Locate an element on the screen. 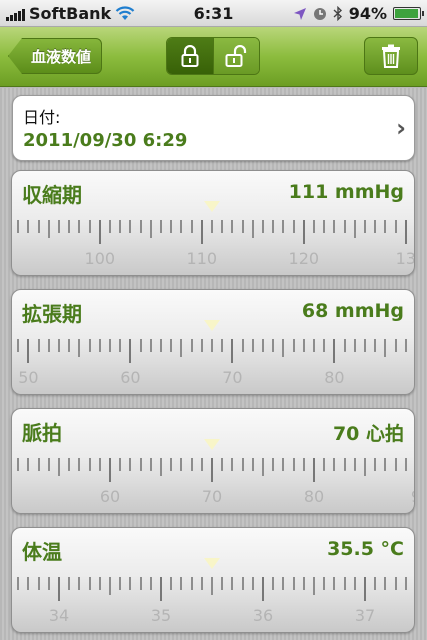 This screenshot has width=427, height=640. lock-segmented-control is located at coordinates (213, 56).